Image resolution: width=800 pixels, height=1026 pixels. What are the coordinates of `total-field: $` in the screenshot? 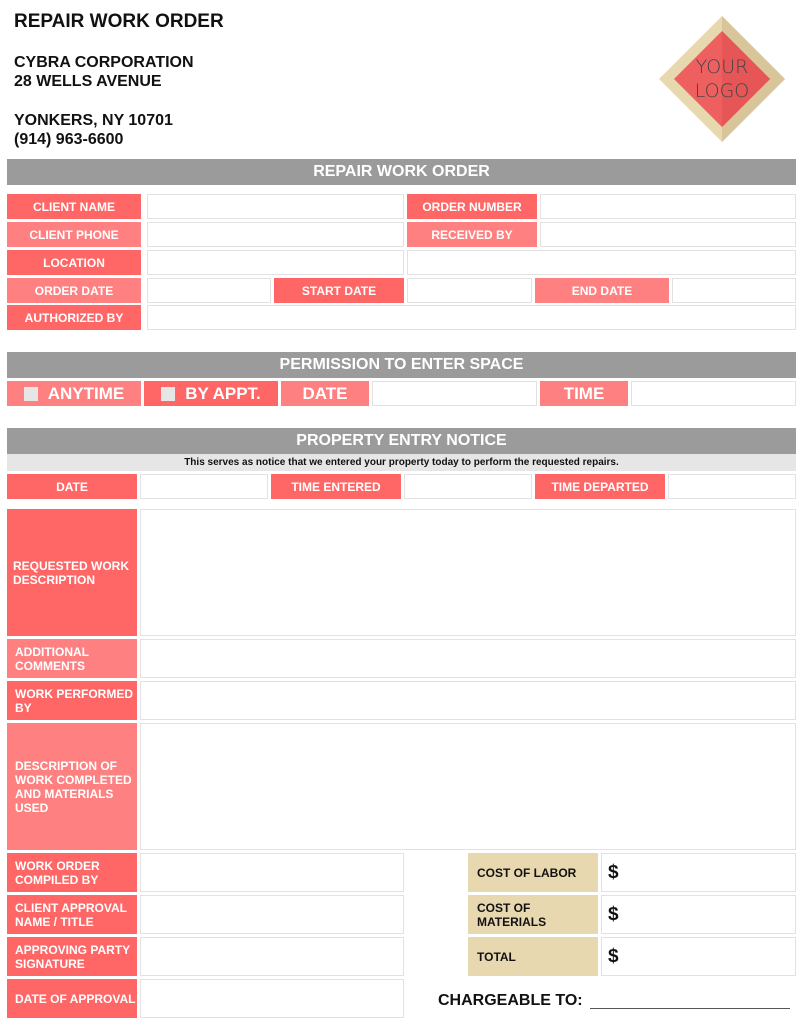 It's located at (698, 956).